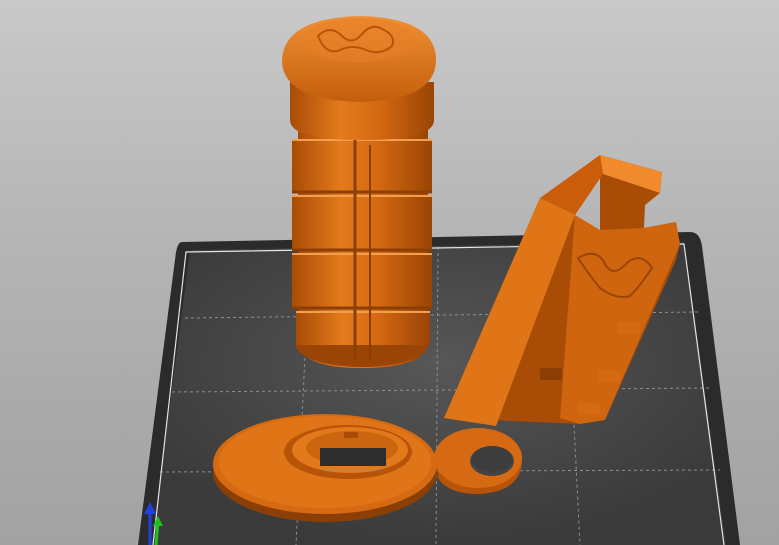 This screenshot has height=545, width=779. What do you see at coordinates (362, 250) in the screenshot?
I see `grip-bands` at bounding box center [362, 250].